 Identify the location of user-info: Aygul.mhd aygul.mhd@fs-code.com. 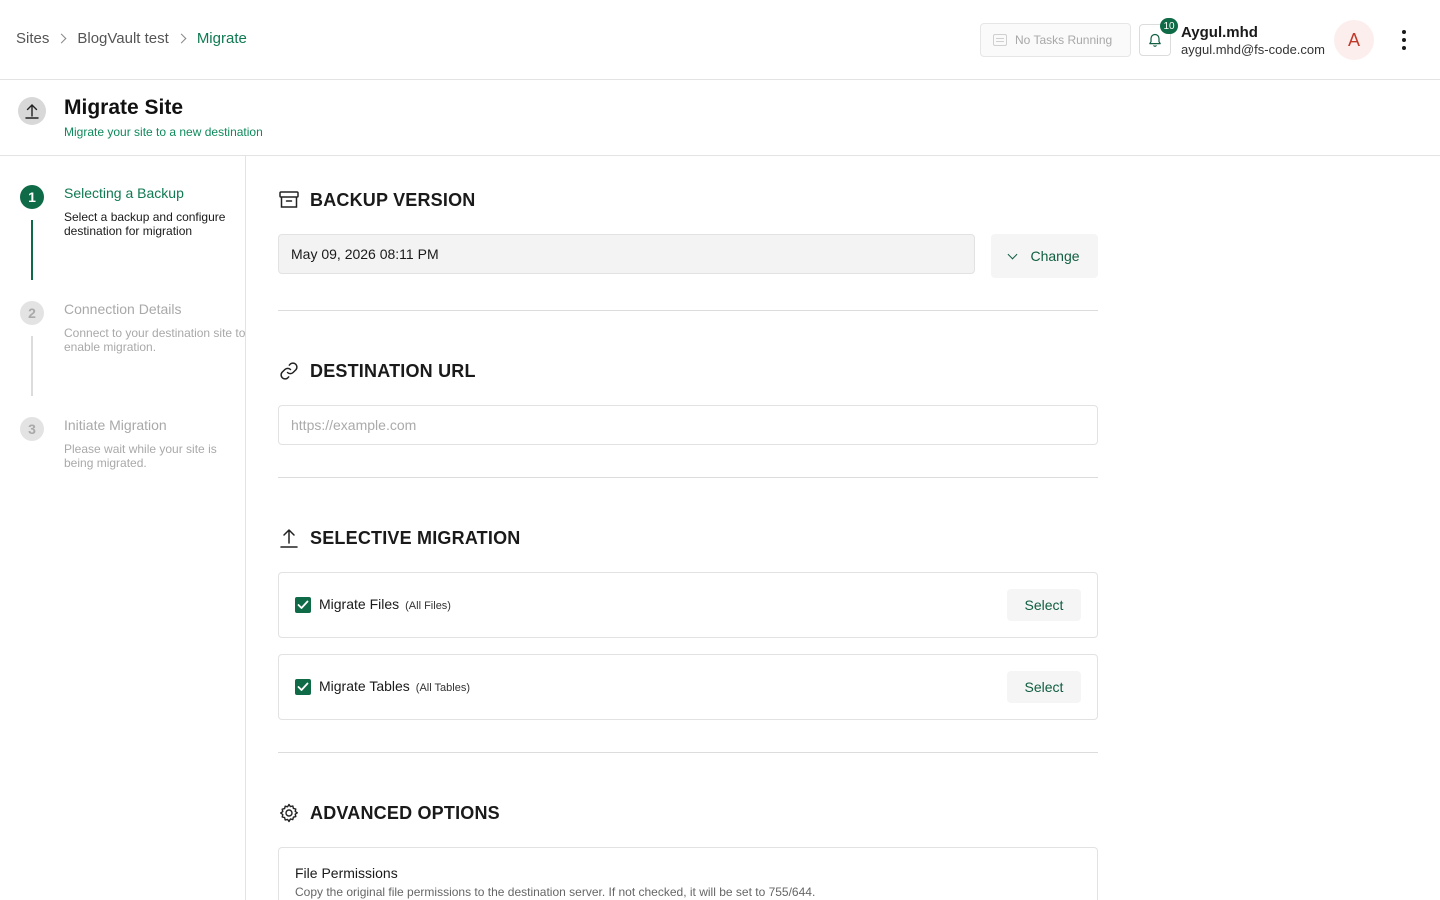
(1253, 40).